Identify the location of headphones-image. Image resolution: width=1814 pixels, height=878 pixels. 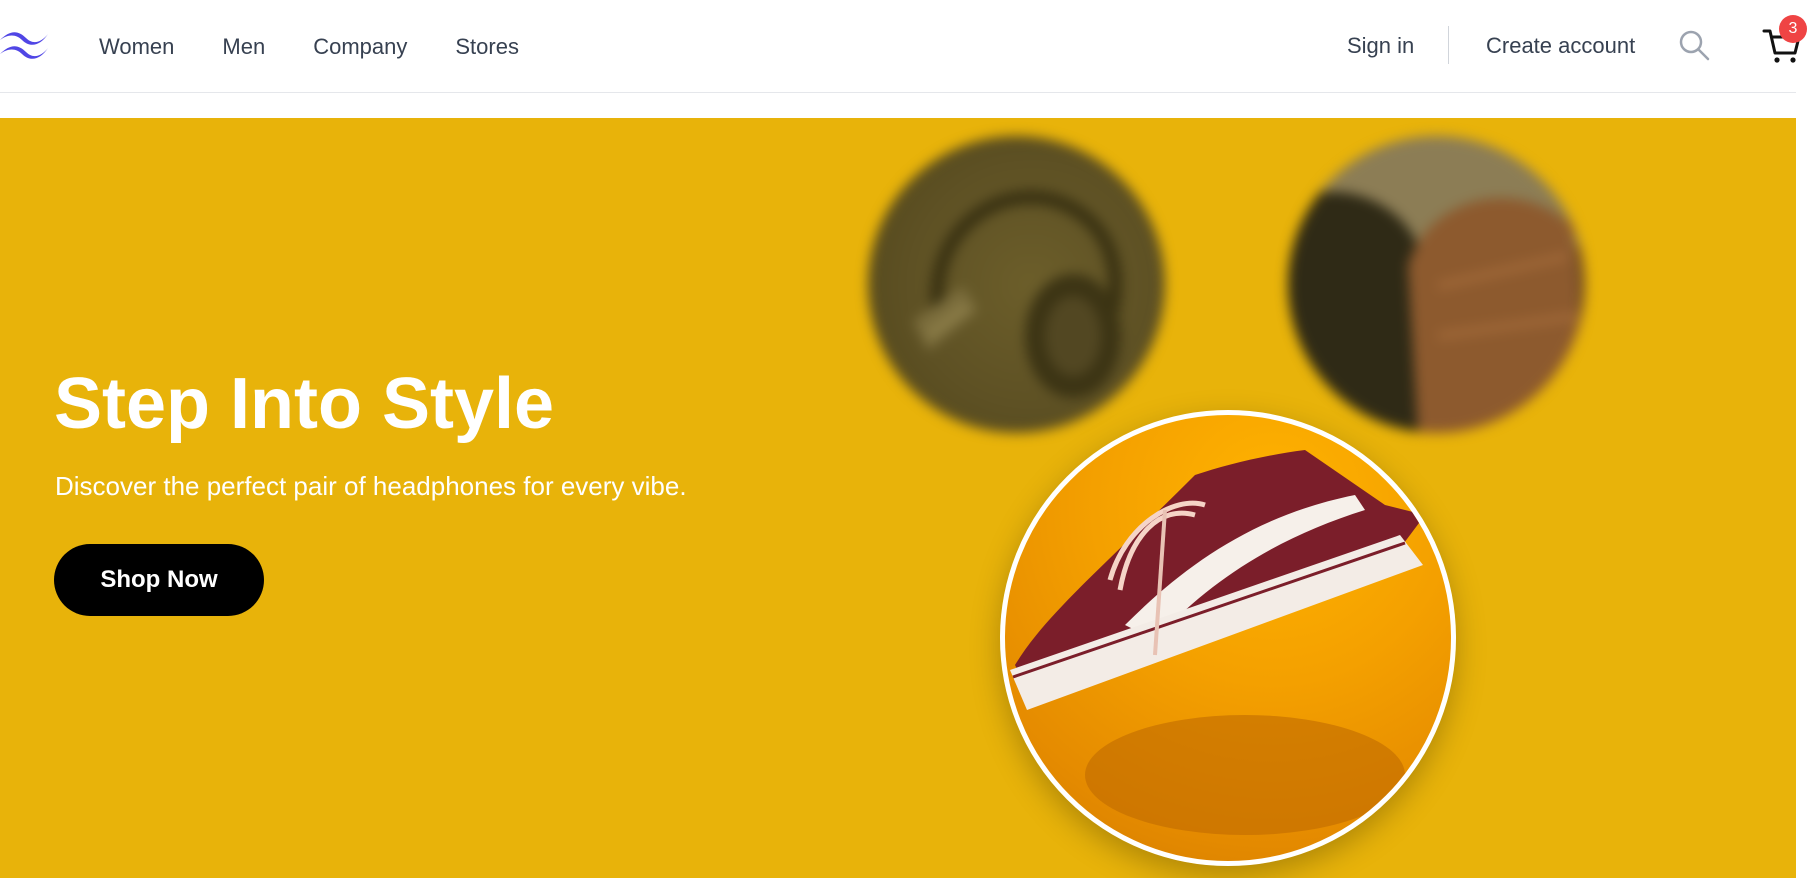
(1016, 284).